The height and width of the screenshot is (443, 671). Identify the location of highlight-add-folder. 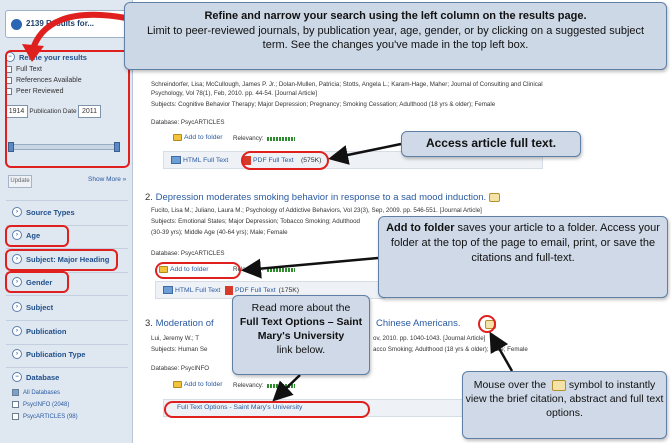
(198, 270).